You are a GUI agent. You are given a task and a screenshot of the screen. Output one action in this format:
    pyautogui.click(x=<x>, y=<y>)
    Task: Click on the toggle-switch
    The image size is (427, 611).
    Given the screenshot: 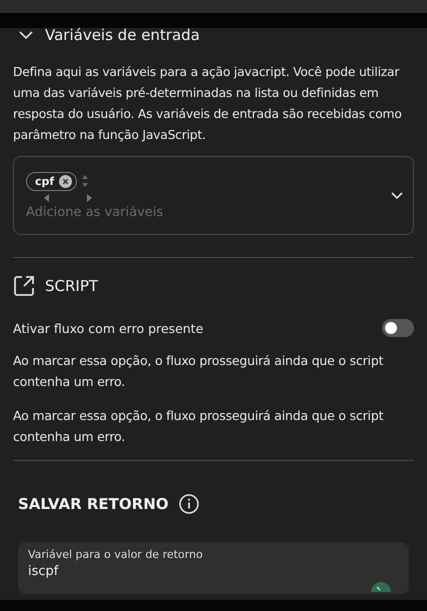 What is the action you would take?
    pyautogui.click(x=398, y=328)
    